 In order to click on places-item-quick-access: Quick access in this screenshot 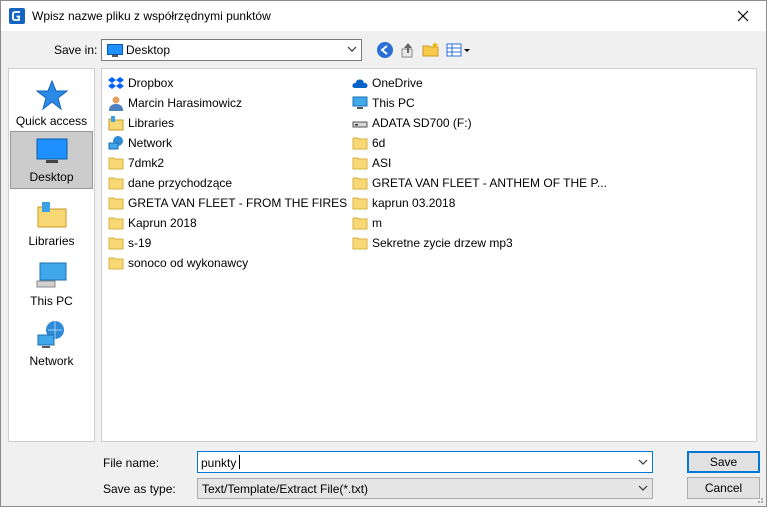, I will do `click(51, 103)`.